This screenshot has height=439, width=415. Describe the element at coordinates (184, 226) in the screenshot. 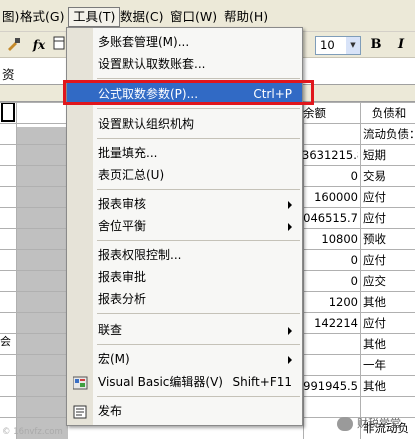

I see `menu-item-rounding-balance: 舍位平衡` at that location.